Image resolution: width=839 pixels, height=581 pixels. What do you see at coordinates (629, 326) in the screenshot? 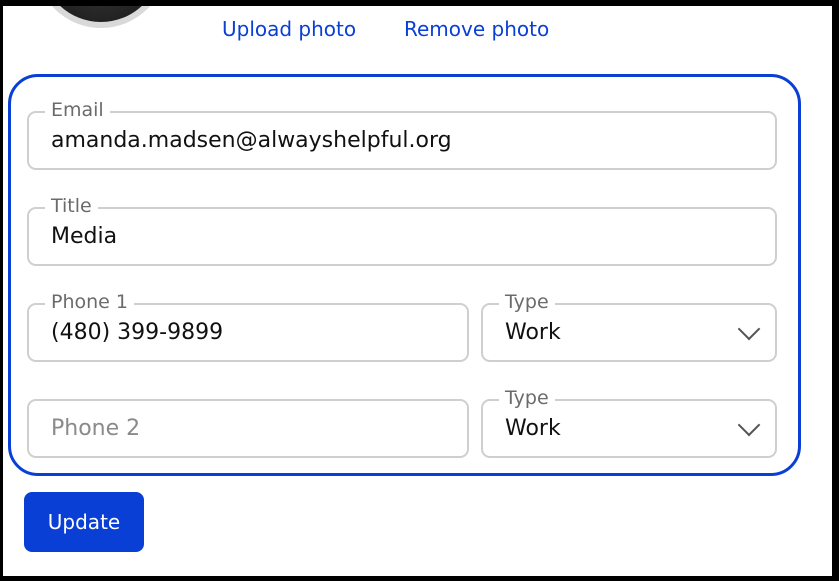
I see `phone1-type-select: Type Work` at bounding box center [629, 326].